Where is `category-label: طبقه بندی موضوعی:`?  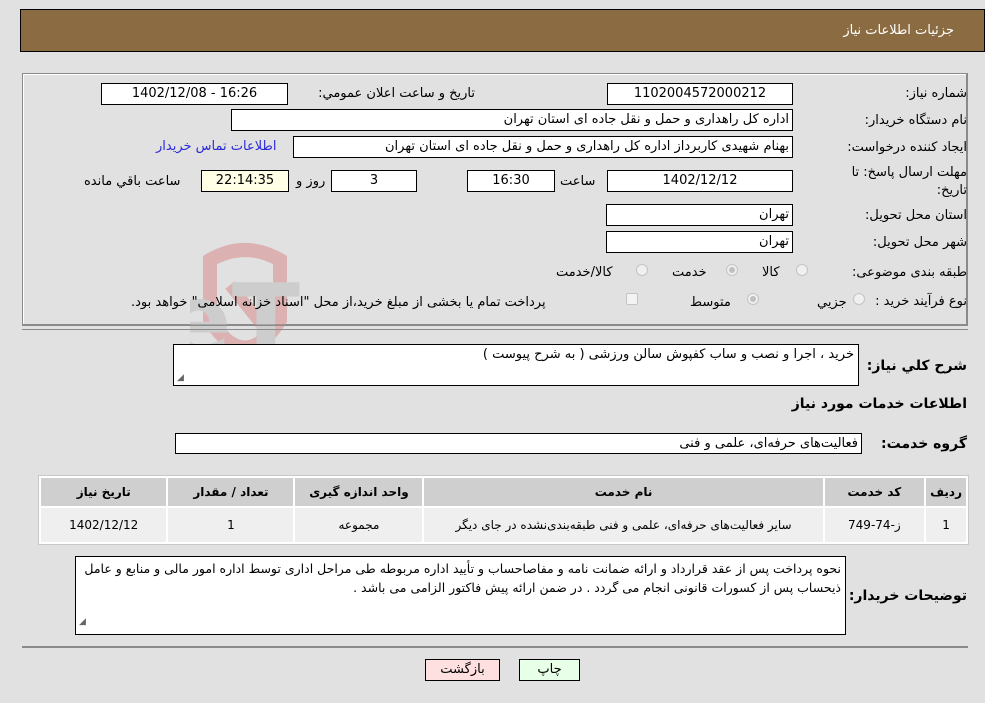
category-label: طبقه بندی موضوعی: is located at coordinates (909, 272).